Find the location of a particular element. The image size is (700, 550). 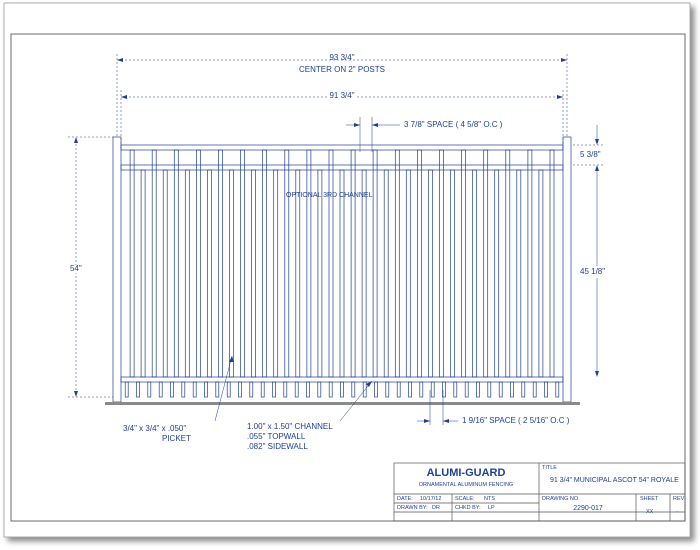

company-name: ALUMI-GUARD is located at coordinates (466, 473).